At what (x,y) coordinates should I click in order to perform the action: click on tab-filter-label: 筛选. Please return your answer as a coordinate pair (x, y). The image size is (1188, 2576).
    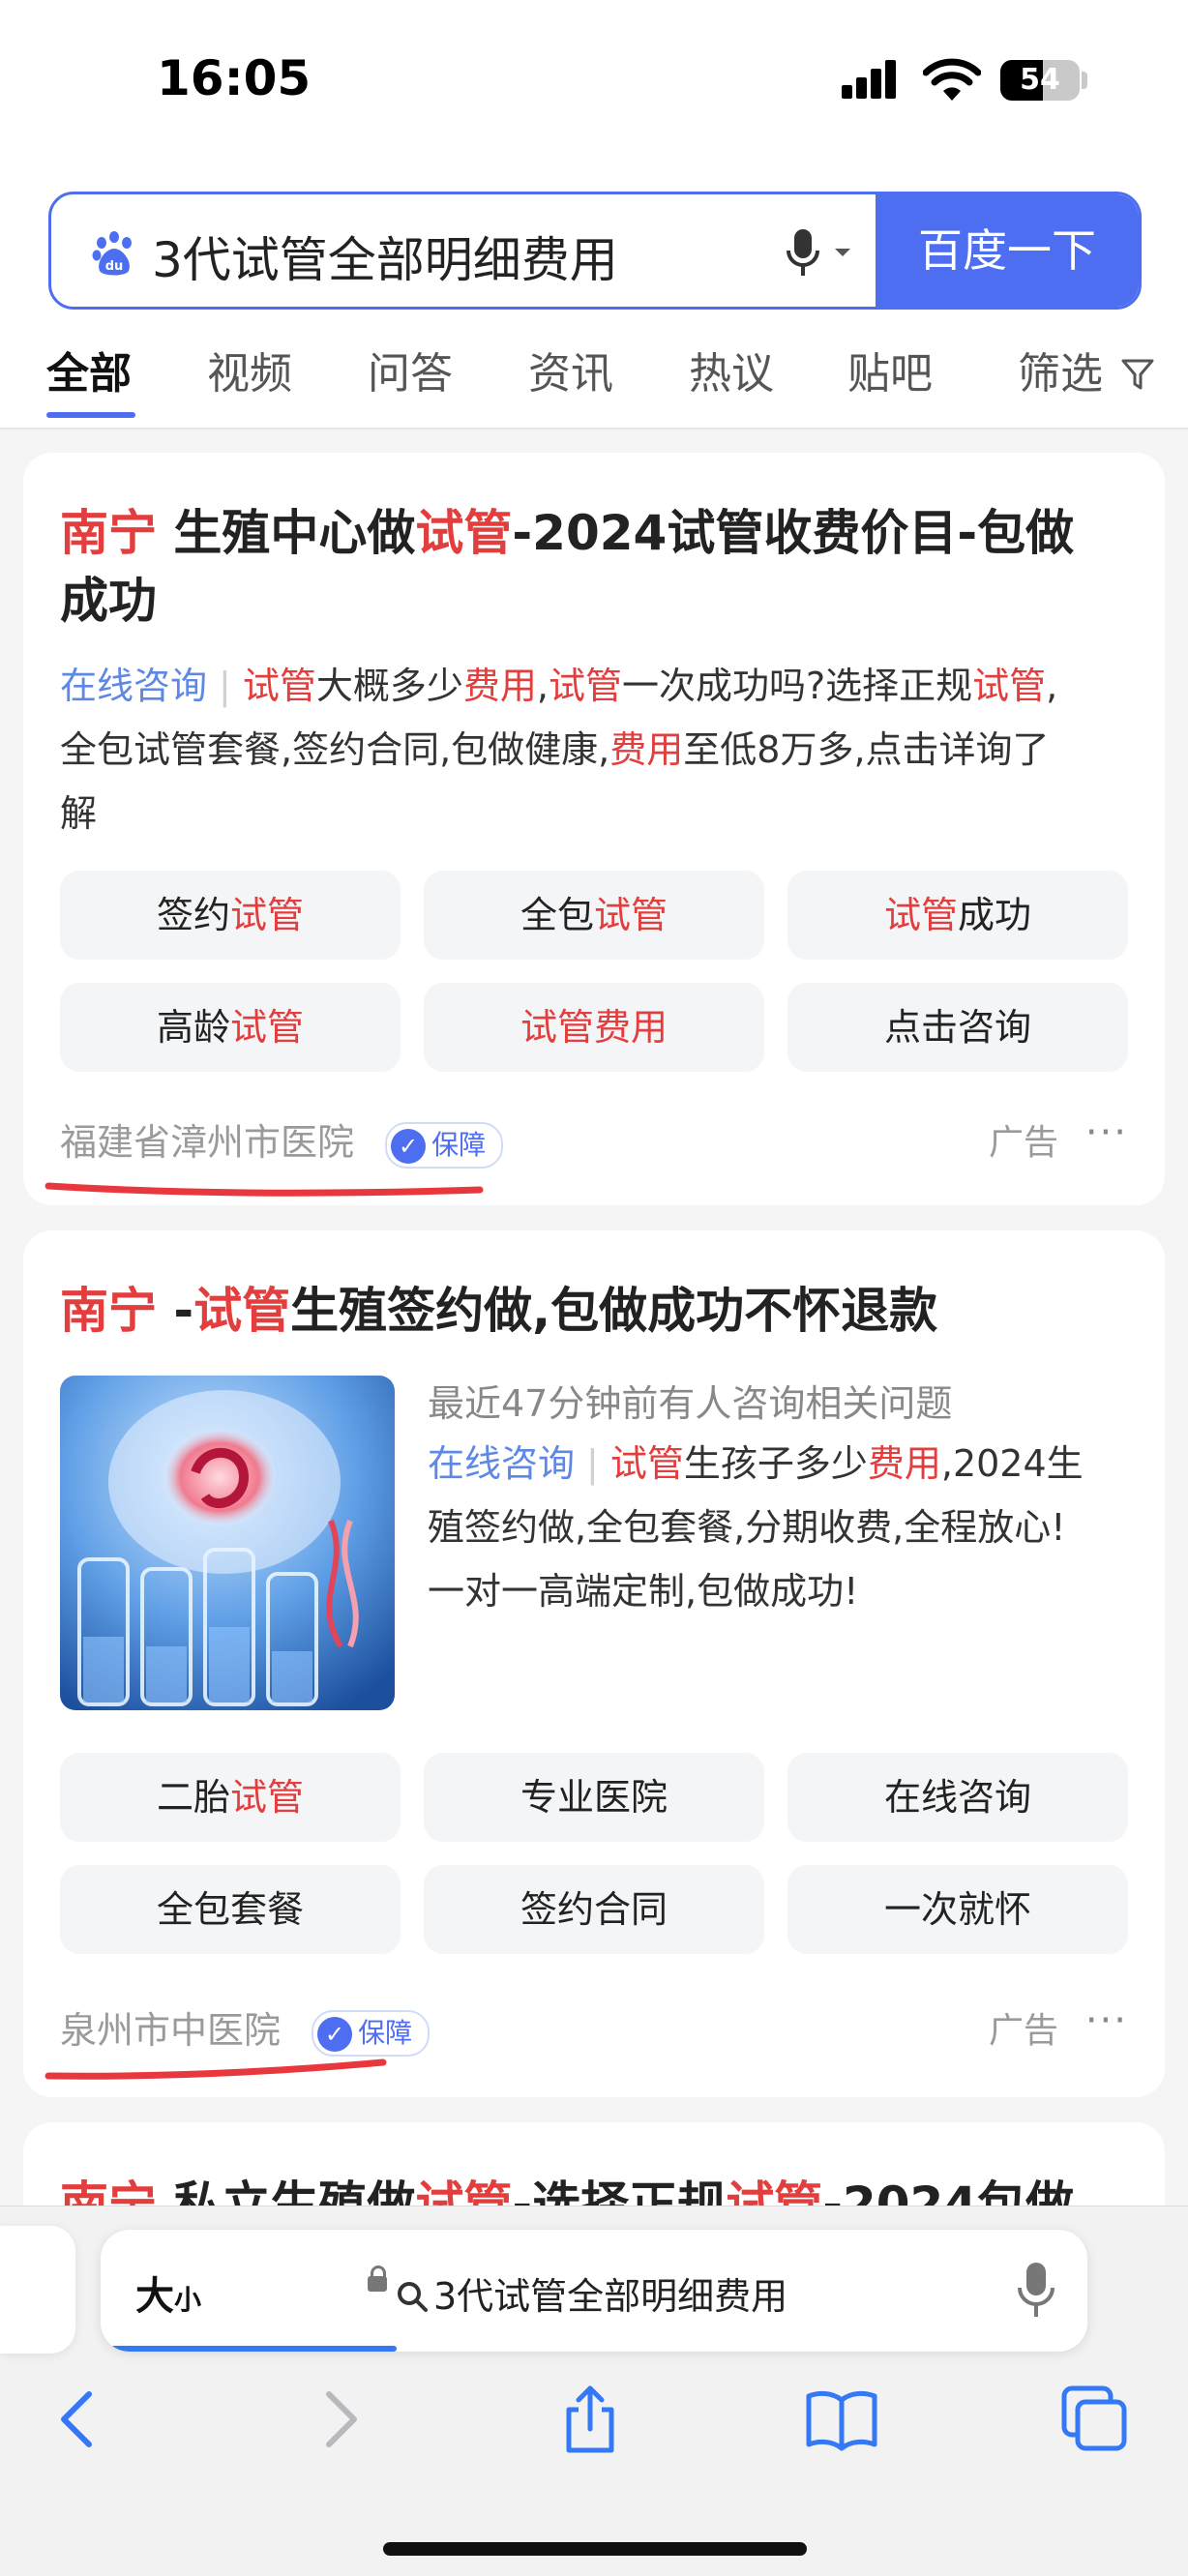
    Looking at the image, I should click on (1060, 374).